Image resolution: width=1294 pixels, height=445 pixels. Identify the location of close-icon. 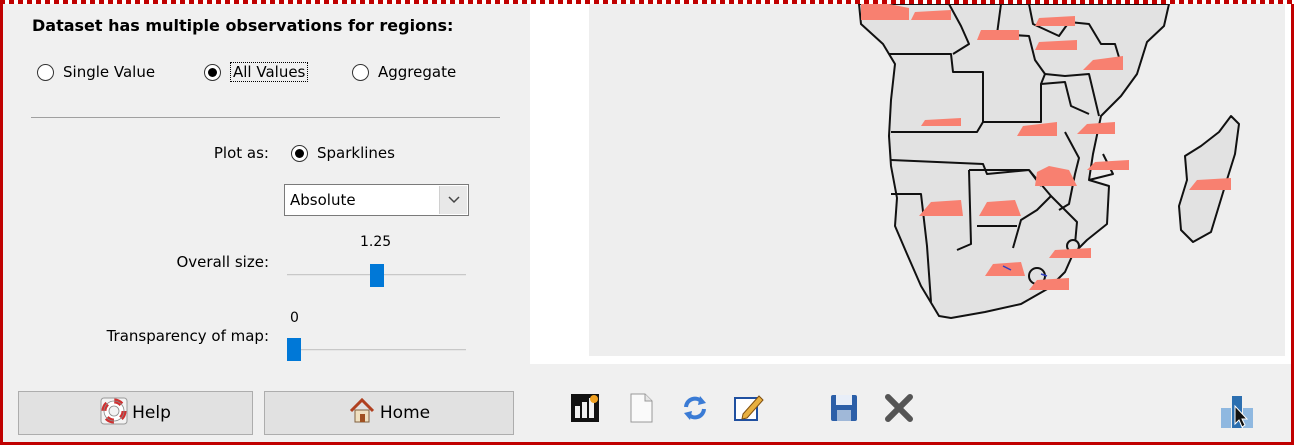
(899, 408).